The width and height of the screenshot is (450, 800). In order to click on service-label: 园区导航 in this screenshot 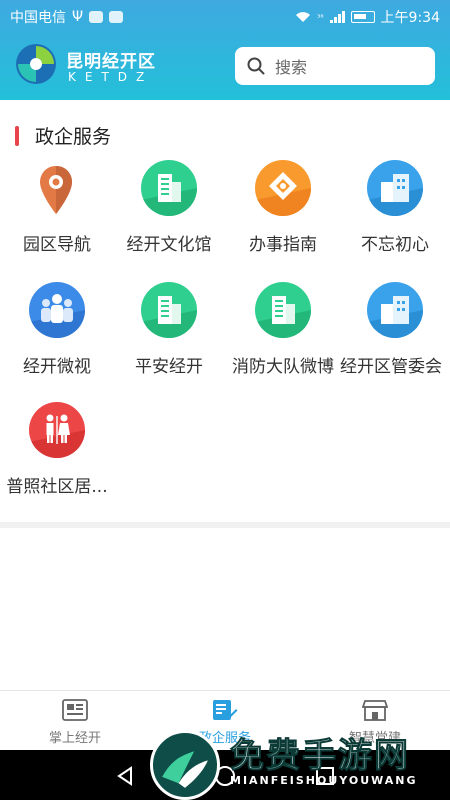, I will do `click(57, 245)`.